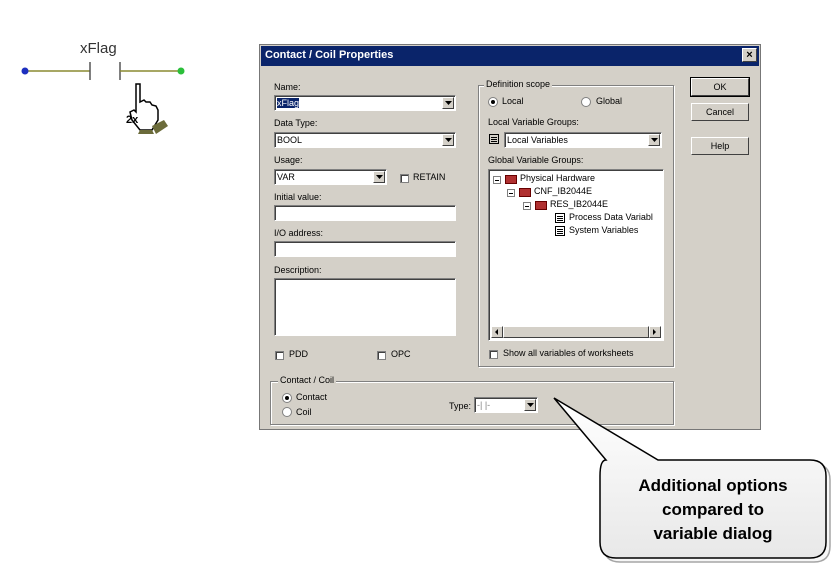 The width and height of the screenshot is (836, 571). I want to click on help-button: Help, so click(720, 146).